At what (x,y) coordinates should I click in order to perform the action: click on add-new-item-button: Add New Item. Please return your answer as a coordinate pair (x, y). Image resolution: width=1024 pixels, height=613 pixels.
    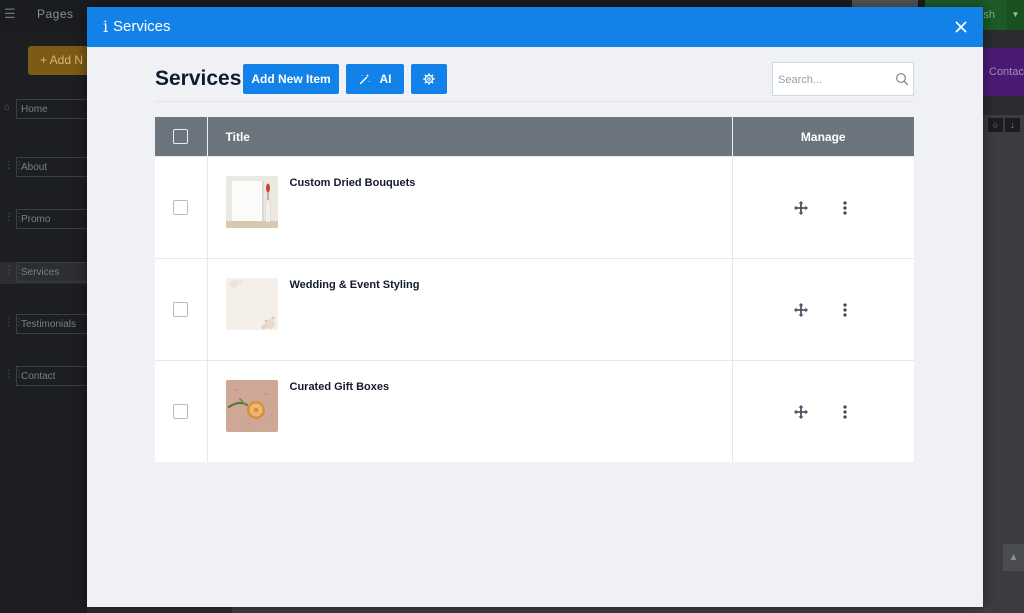
    Looking at the image, I should click on (291, 79).